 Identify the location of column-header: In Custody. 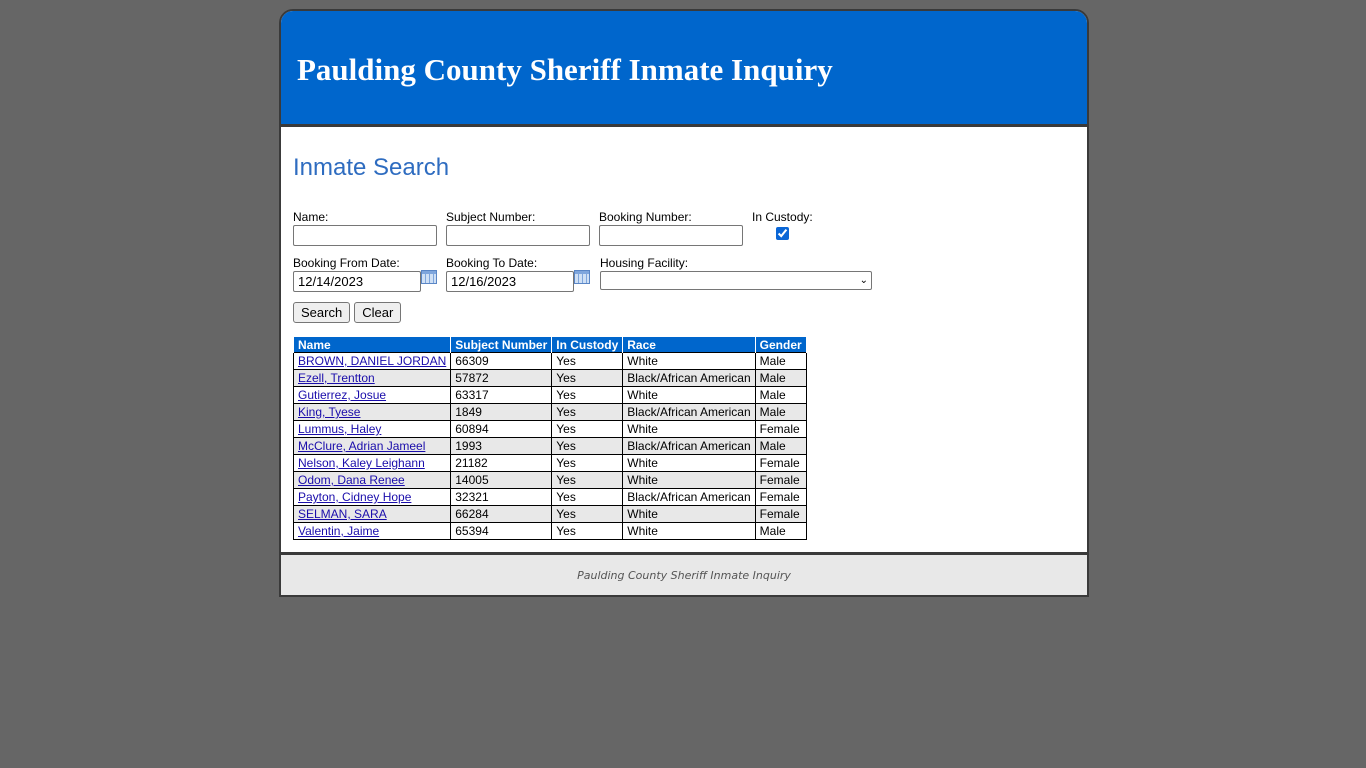
(587, 344).